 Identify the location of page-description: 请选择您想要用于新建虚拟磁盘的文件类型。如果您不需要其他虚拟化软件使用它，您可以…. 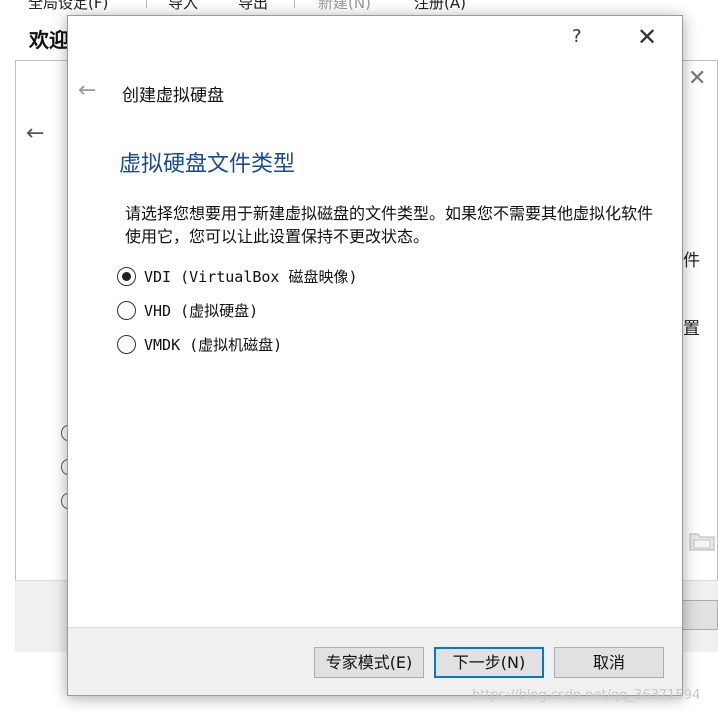
(389, 225).